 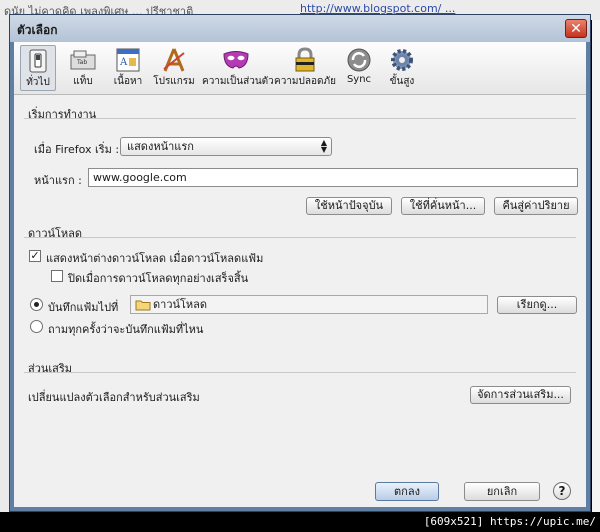 I want to click on pane-label: ความปลอดภัย, so click(x=305, y=81).